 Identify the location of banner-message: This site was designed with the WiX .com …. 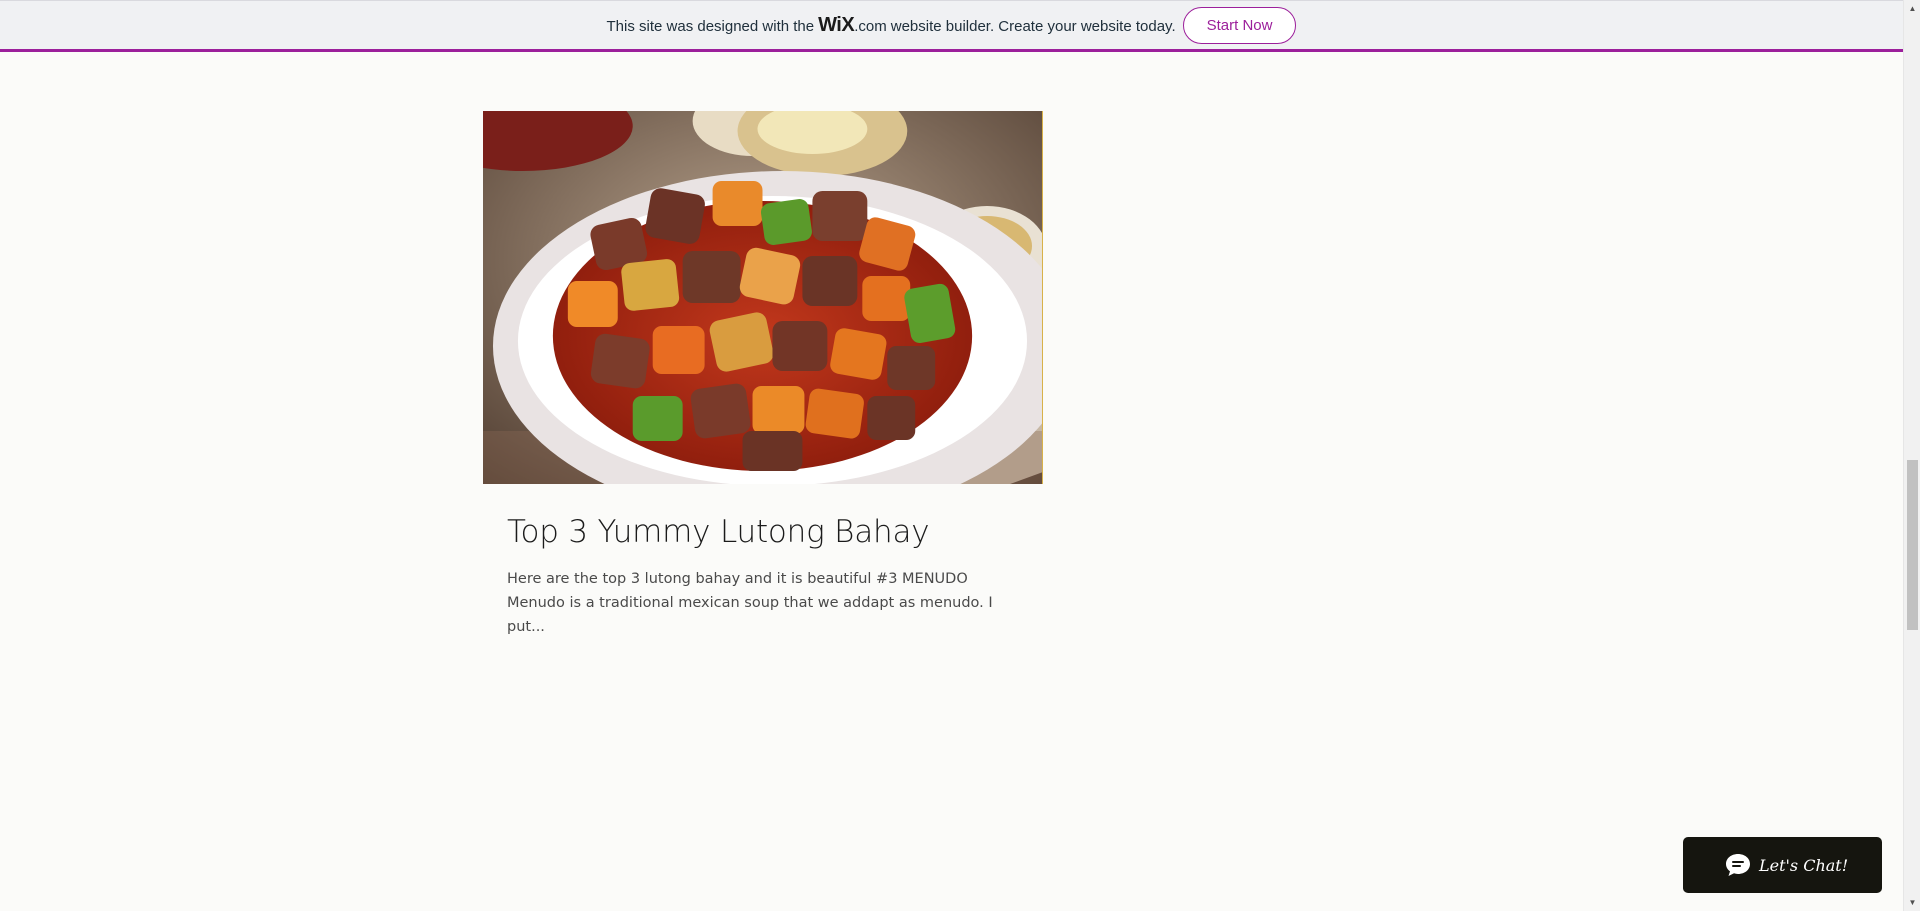
(891, 25).